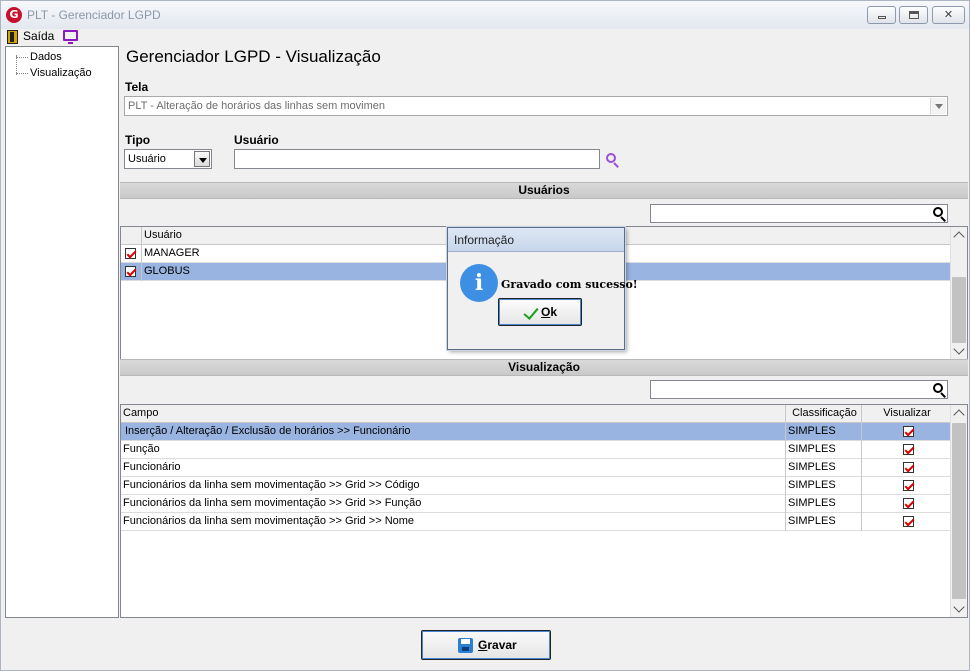 This screenshot has width=970, height=671. What do you see at coordinates (70, 37) in the screenshot?
I see `monitor-icon` at bounding box center [70, 37].